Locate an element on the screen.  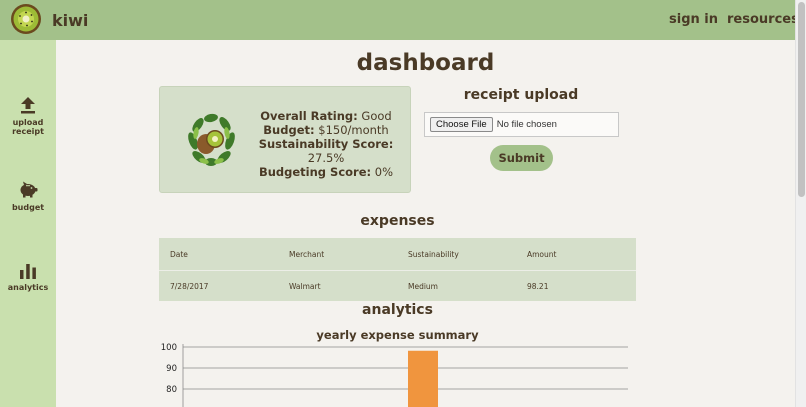
resources-link: resources is located at coordinates (763, 19).